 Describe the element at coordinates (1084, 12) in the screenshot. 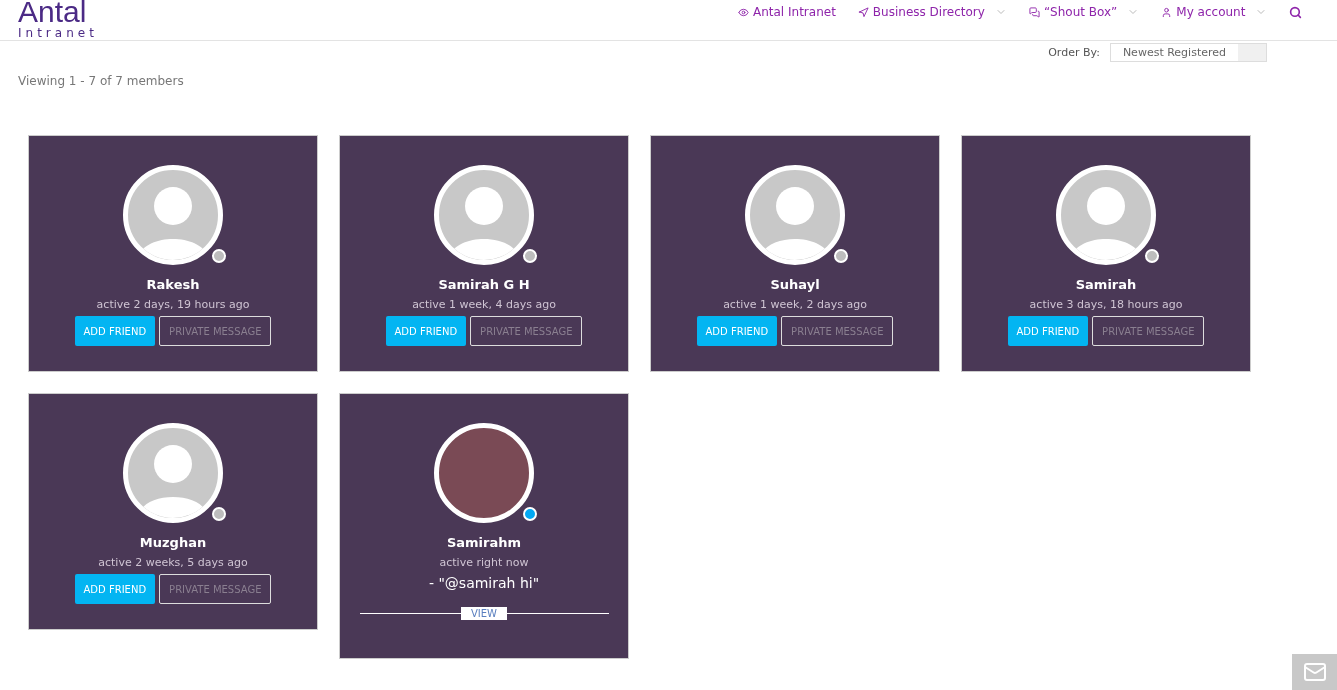

I see `nav-link: “Shout Box”` at that location.